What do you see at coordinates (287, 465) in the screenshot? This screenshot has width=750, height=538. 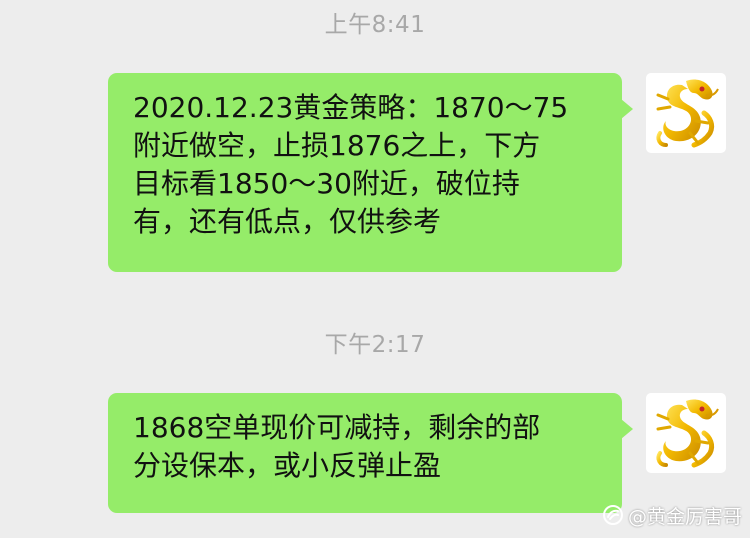 I see `message-text-line: 分设保本，或小反弹止盈` at bounding box center [287, 465].